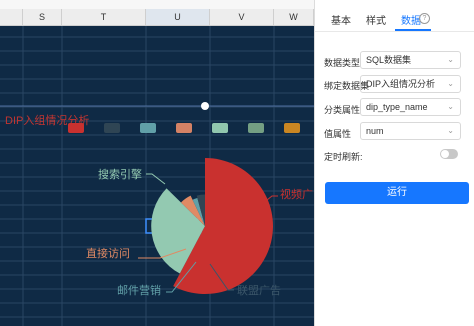 Image resolution: width=474 pixels, height=326 pixels. What do you see at coordinates (338, 134) in the screenshot?
I see `value-label: 值属性` at bounding box center [338, 134].